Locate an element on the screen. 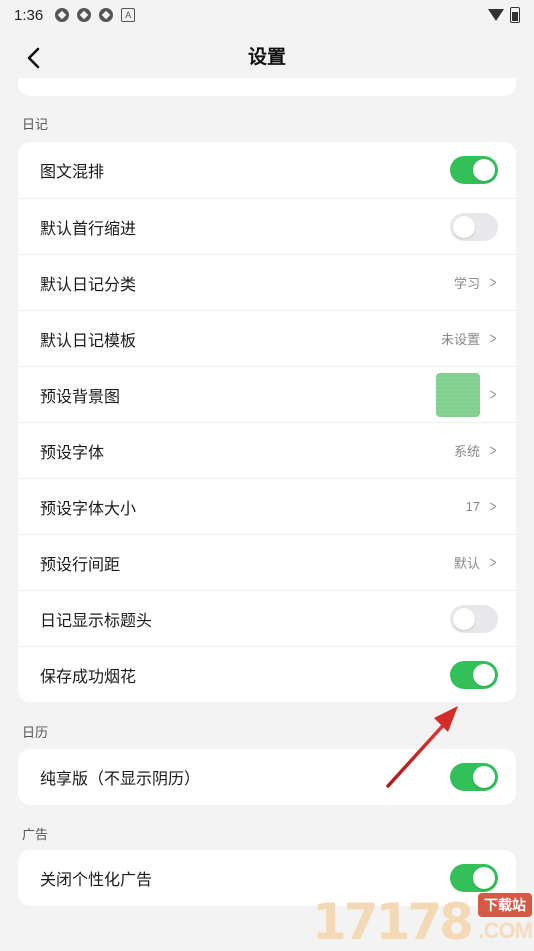 The height and width of the screenshot is (951, 534). setting-label: 图文混排 is located at coordinates (72, 172).